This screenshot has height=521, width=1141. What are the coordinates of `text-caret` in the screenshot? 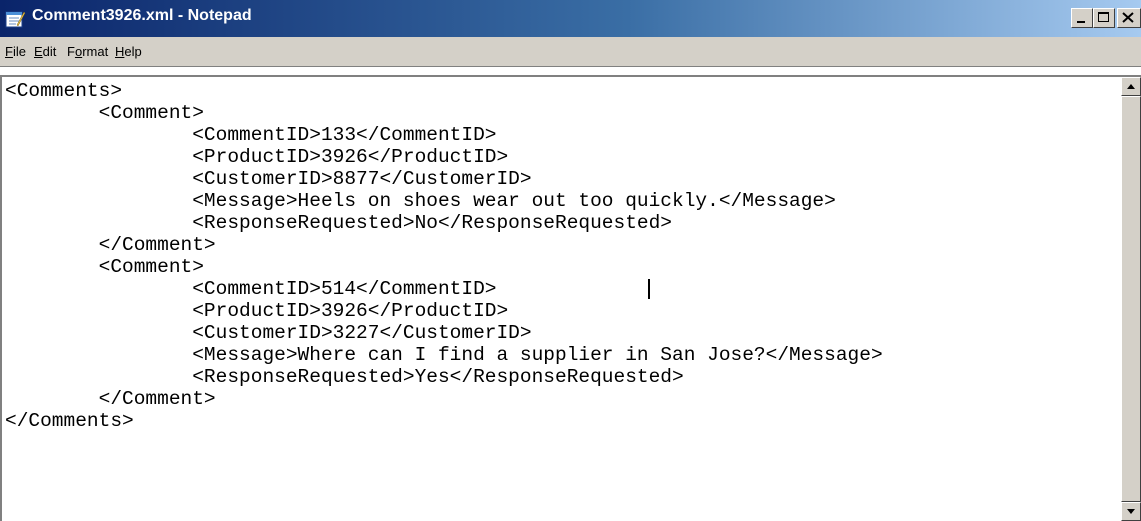 It's located at (649, 289).